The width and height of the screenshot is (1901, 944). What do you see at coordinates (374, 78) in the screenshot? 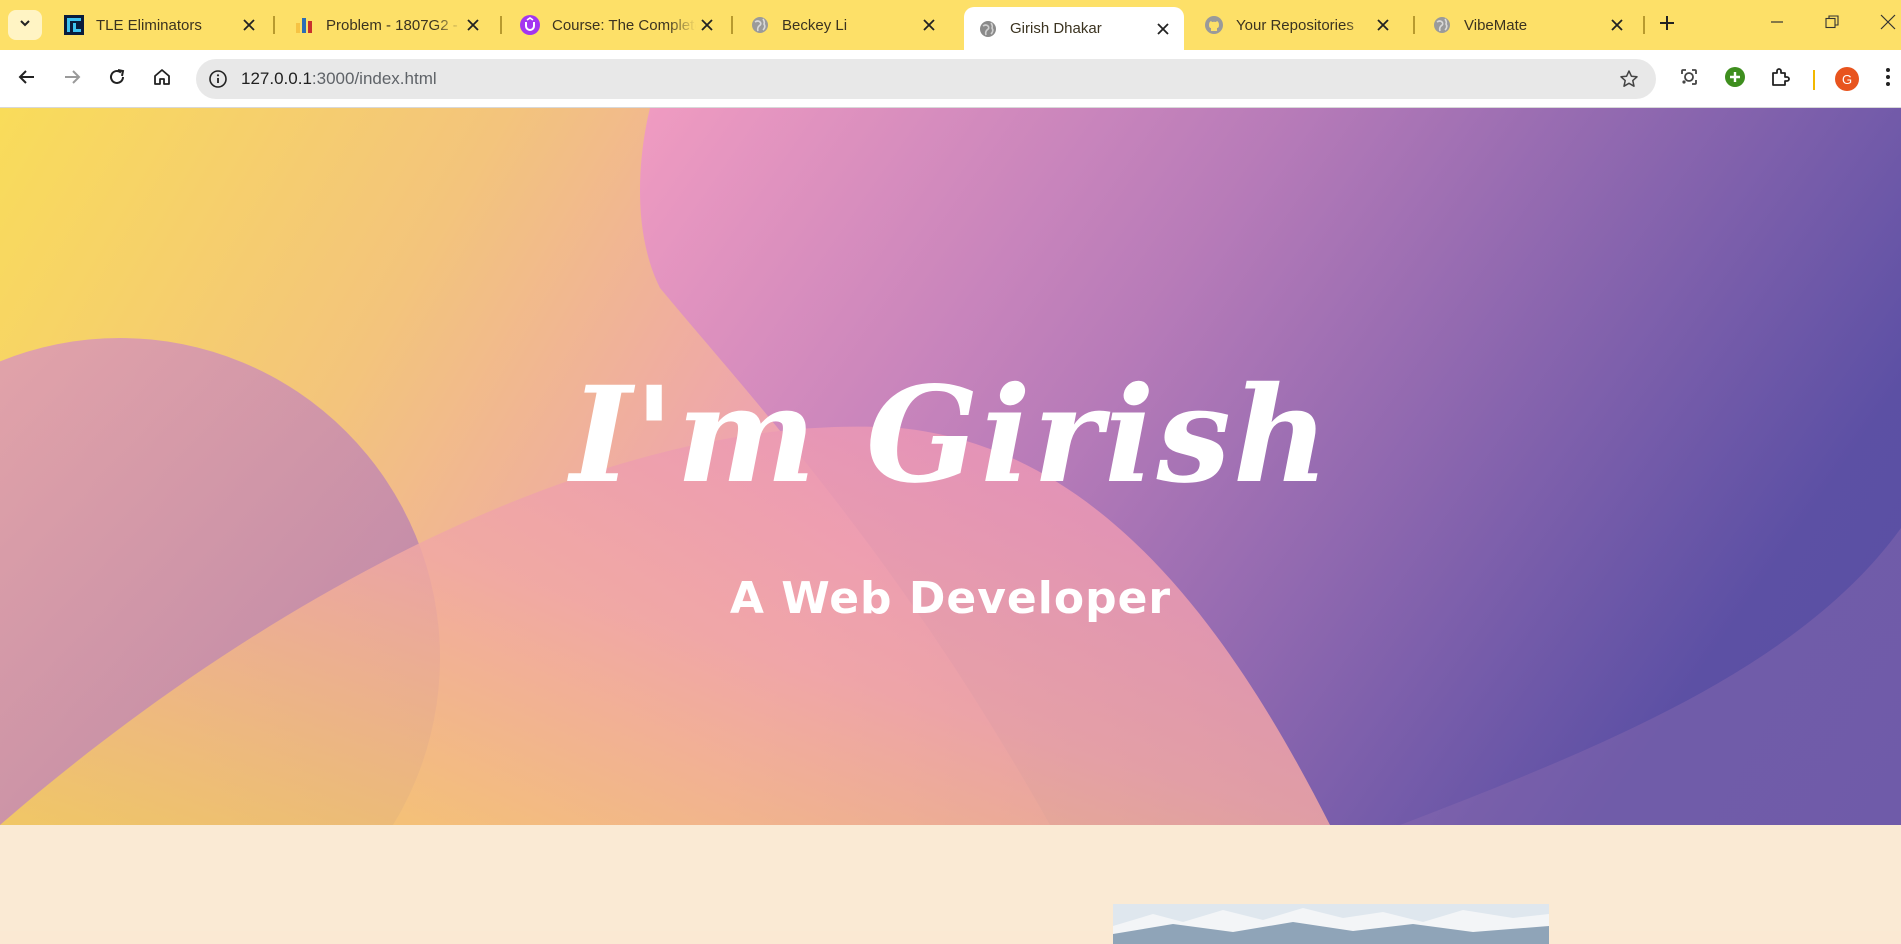
I see `url-path: :3000/index.html` at bounding box center [374, 78].